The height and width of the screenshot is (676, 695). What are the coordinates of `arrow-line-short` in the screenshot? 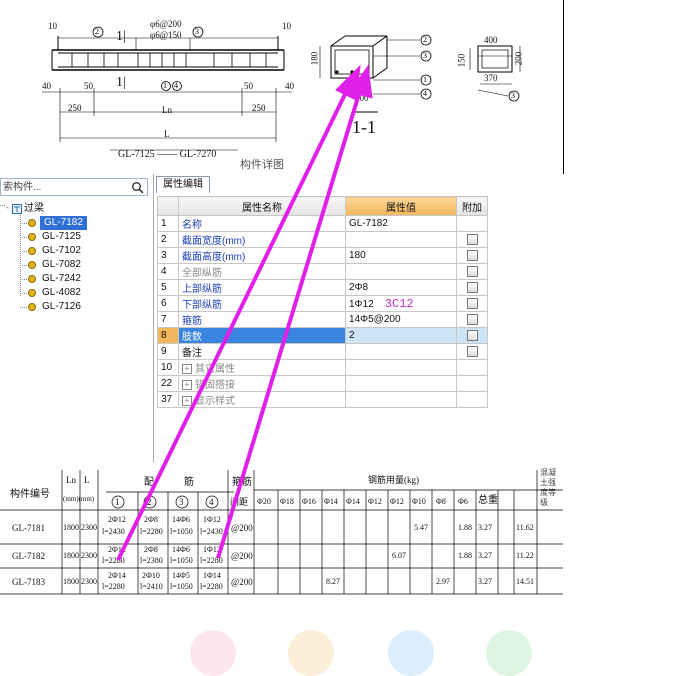 It's located at (290, 321).